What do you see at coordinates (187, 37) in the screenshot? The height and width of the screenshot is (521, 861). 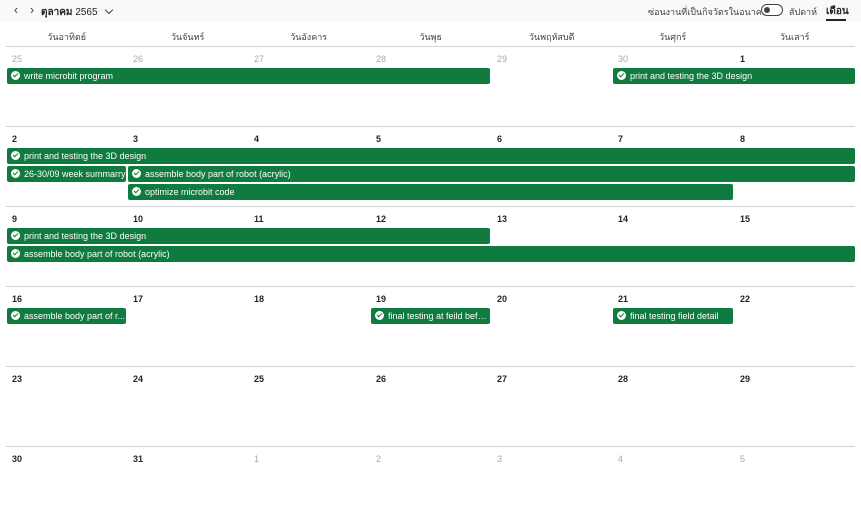 I see `weekday-header: วันจันทร์` at bounding box center [187, 37].